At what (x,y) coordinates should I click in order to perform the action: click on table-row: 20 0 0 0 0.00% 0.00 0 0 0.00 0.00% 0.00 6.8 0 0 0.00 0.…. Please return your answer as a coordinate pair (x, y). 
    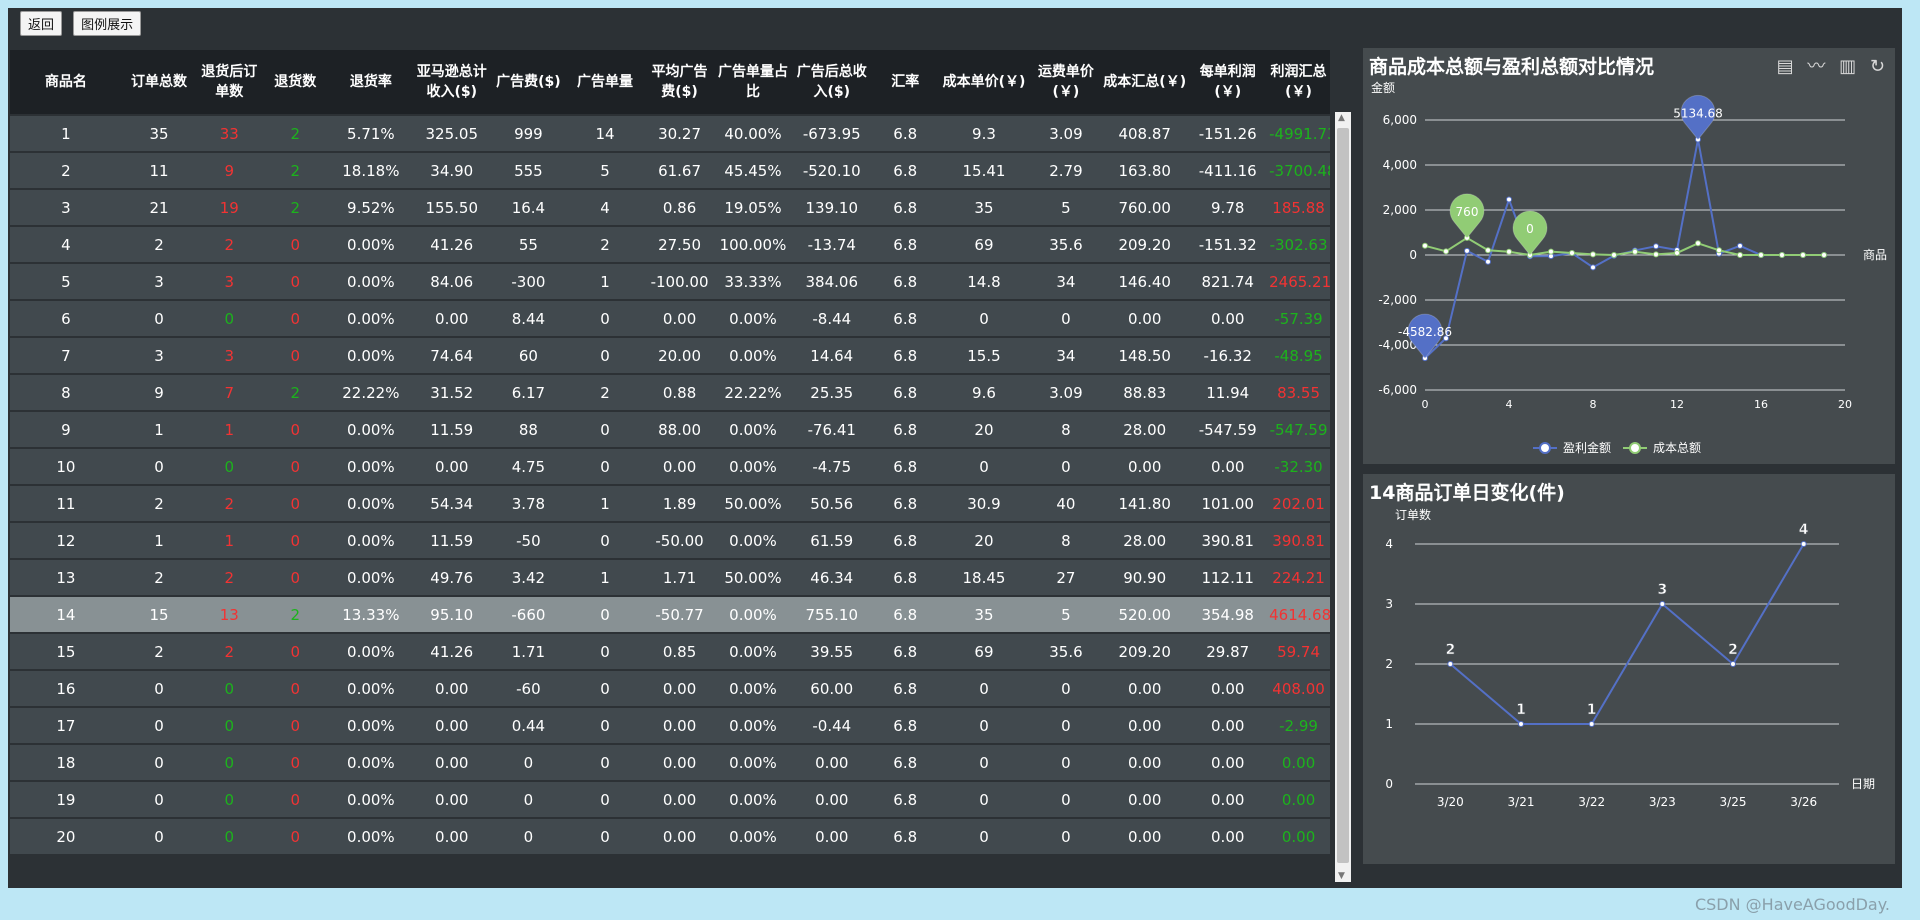
    Looking at the image, I should click on (670, 836).